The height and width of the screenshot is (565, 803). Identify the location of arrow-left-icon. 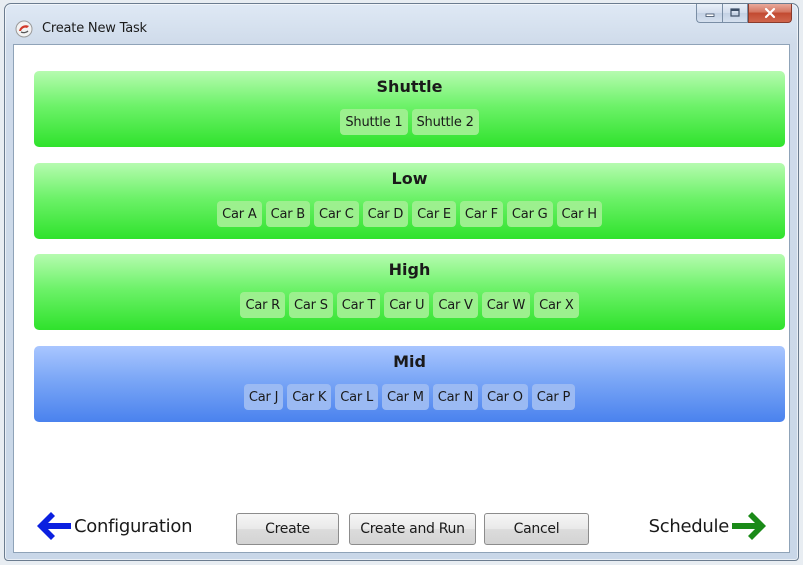
(54, 526).